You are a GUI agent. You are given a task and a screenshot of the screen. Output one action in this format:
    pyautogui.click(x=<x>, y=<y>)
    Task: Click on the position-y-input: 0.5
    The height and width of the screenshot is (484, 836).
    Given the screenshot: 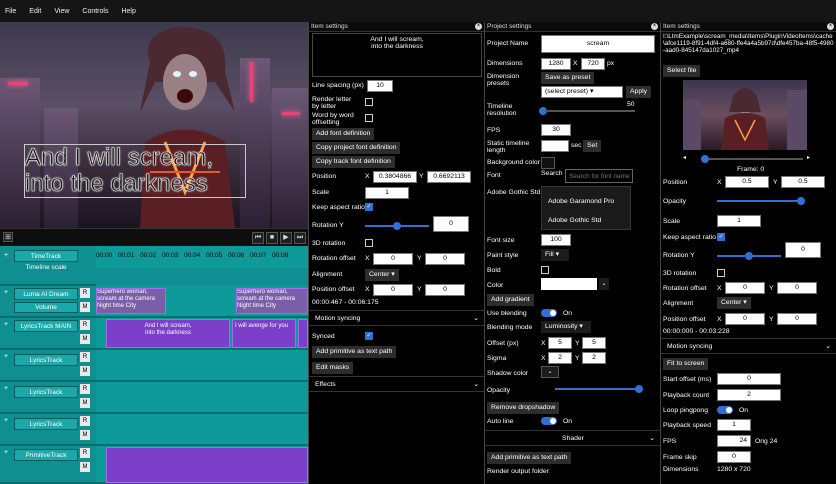 What is the action you would take?
    pyautogui.click(x=803, y=182)
    